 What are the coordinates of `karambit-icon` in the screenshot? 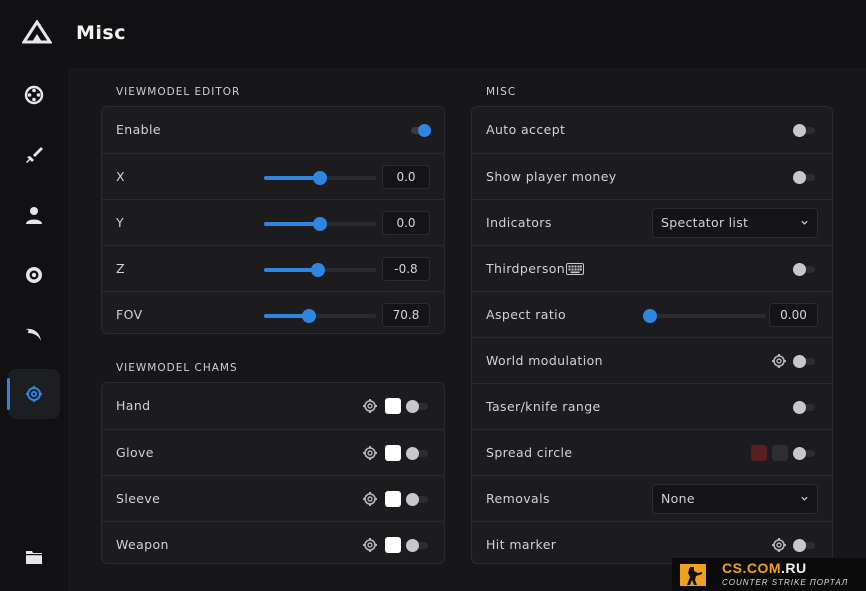 It's located at (33, 334).